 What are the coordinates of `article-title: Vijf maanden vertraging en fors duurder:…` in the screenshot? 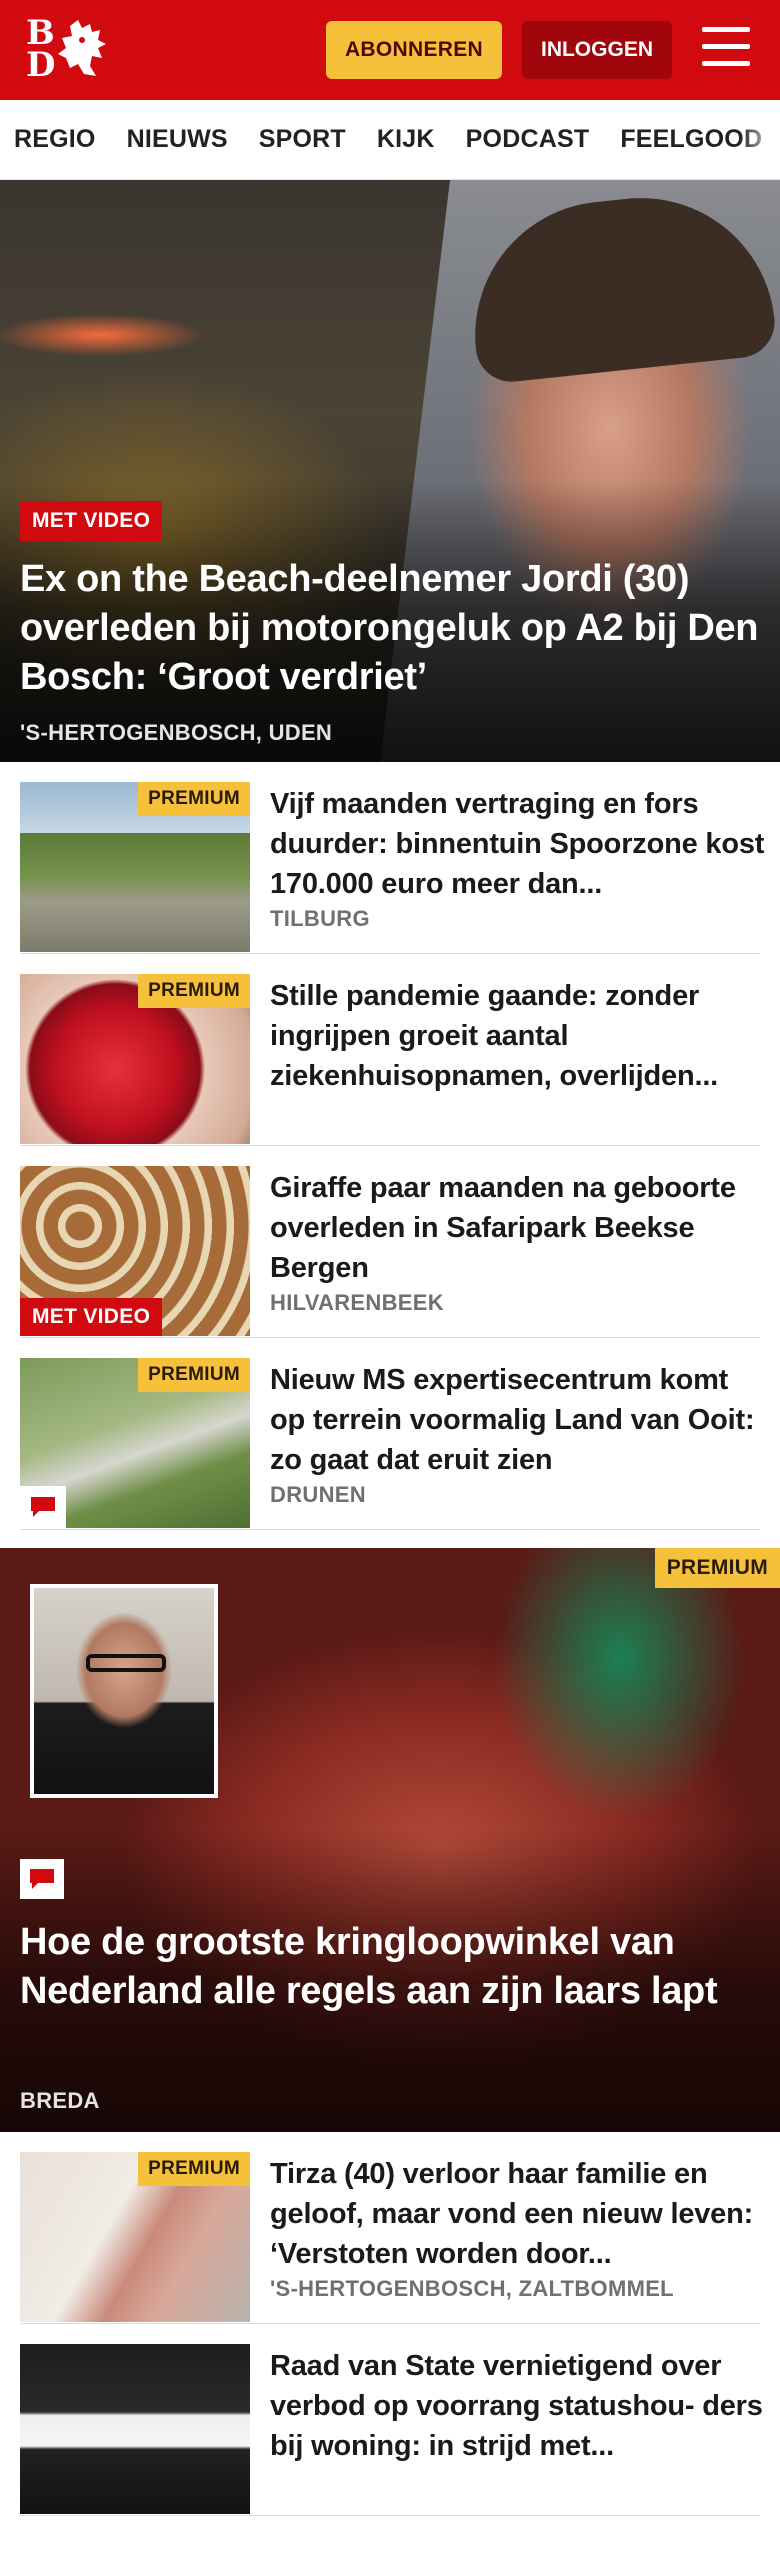 It's located at (520, 844).